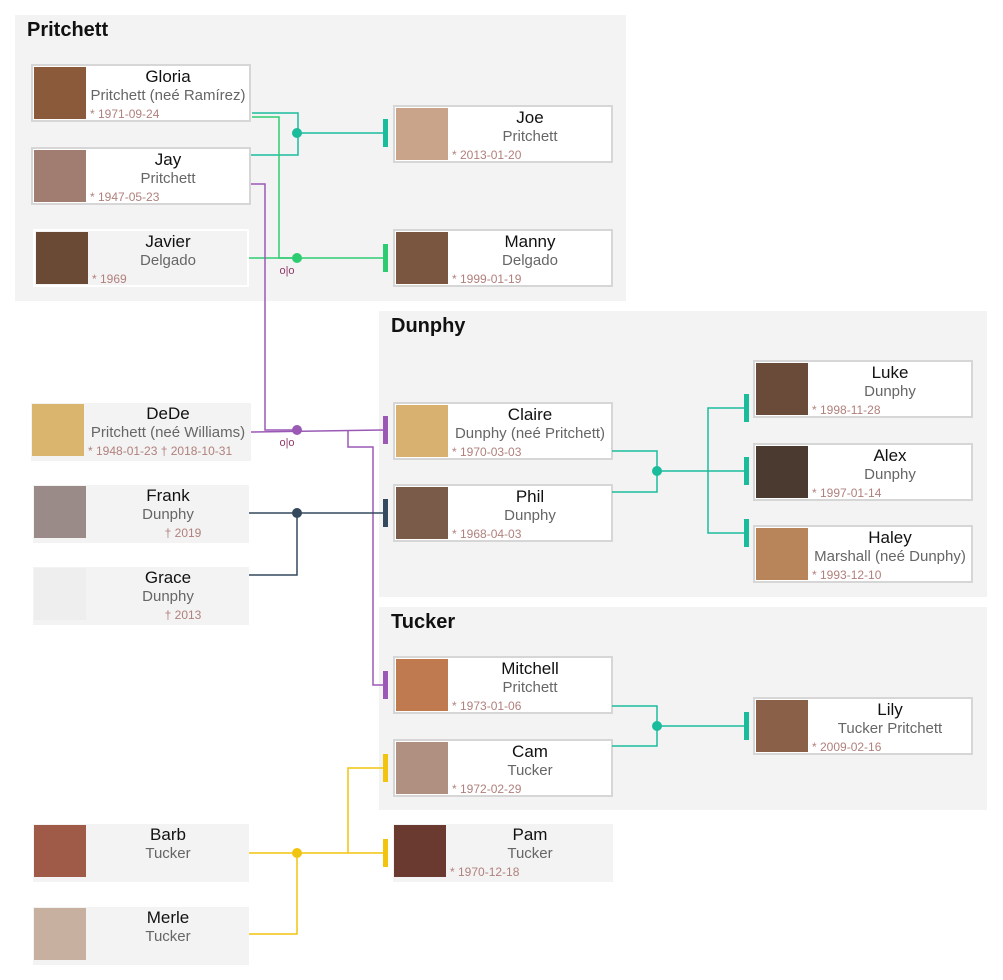 The width and height of the screenshot is (1003, 980). What do you see at coordinates (635, 471) in the screenshot?
I see `line-claire-phil` at bounding box center [635, 471].